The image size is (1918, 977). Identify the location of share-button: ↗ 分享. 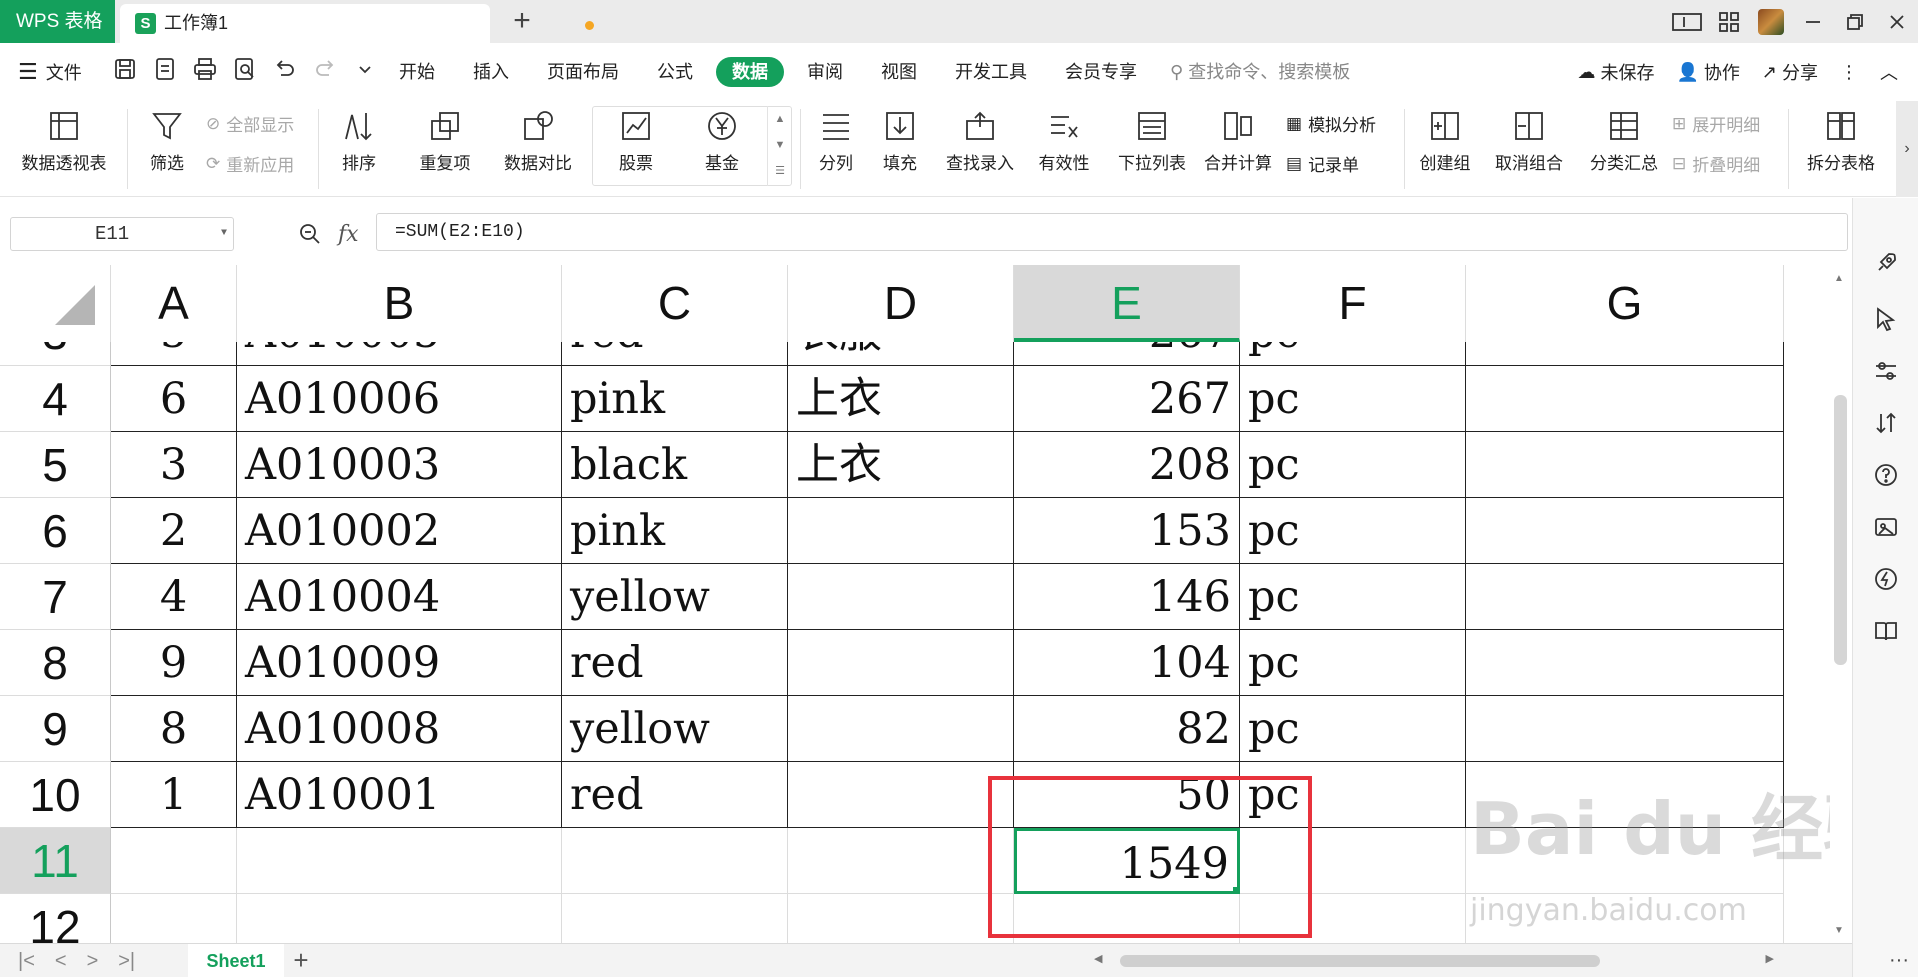
(1790, 72).